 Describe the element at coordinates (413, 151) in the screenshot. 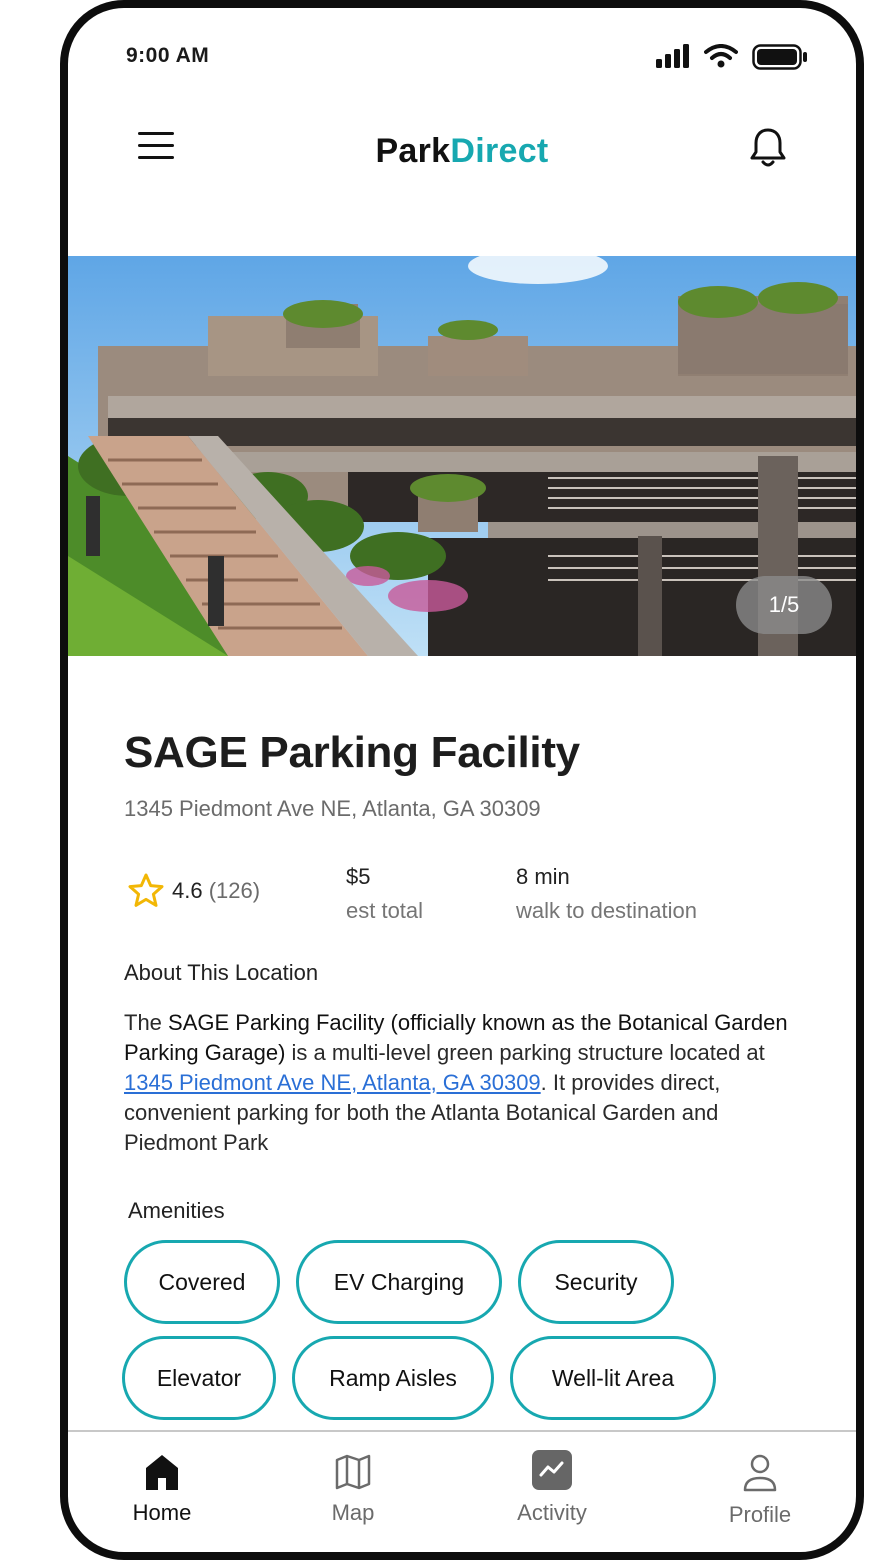

I see `logo-park: Park` at that location.